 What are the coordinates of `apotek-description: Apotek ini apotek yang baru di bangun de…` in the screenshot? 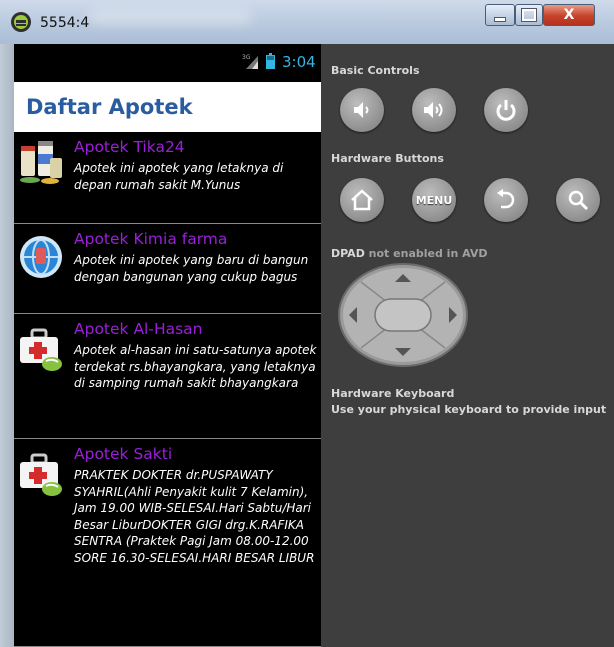 It's located at (191, 268).